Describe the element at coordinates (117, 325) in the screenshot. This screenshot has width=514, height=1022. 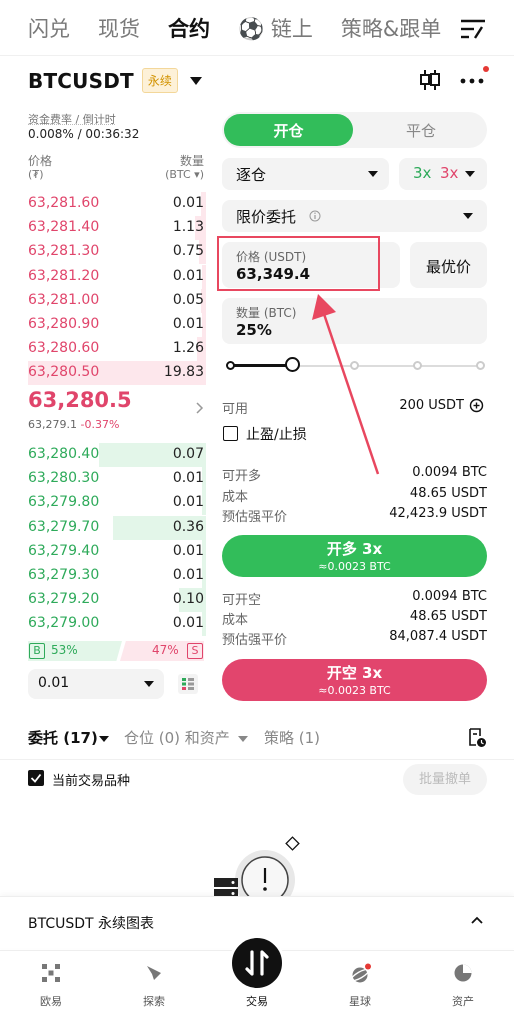
I see `ask-row: 63,280.90 0.01` at that location.